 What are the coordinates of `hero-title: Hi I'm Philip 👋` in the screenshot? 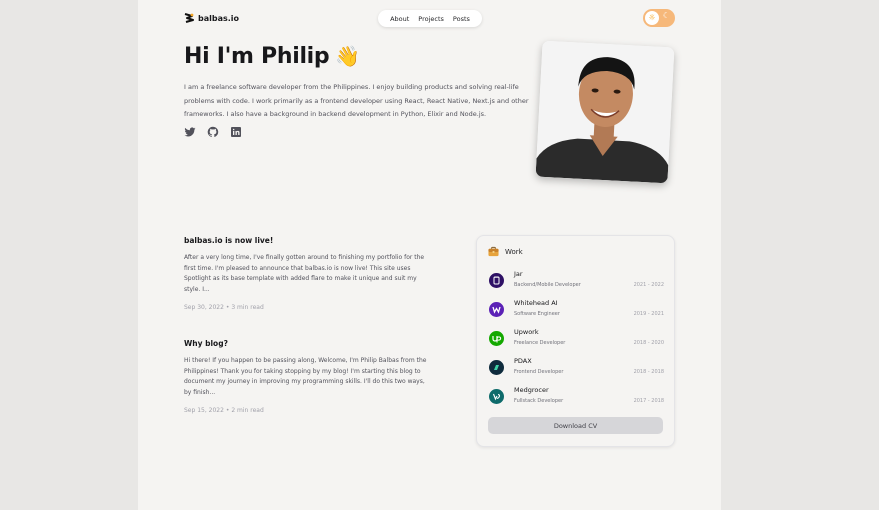 It's located at (272, 56).